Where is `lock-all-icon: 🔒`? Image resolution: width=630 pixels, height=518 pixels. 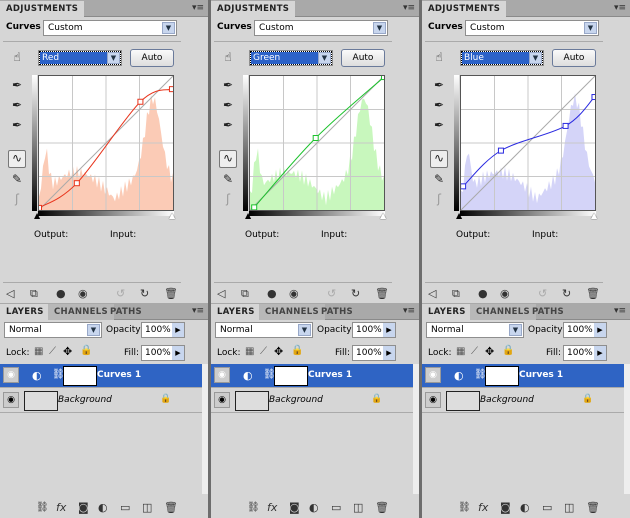
lock-all-icon: 🔒 is located at coordinates (86, 350).